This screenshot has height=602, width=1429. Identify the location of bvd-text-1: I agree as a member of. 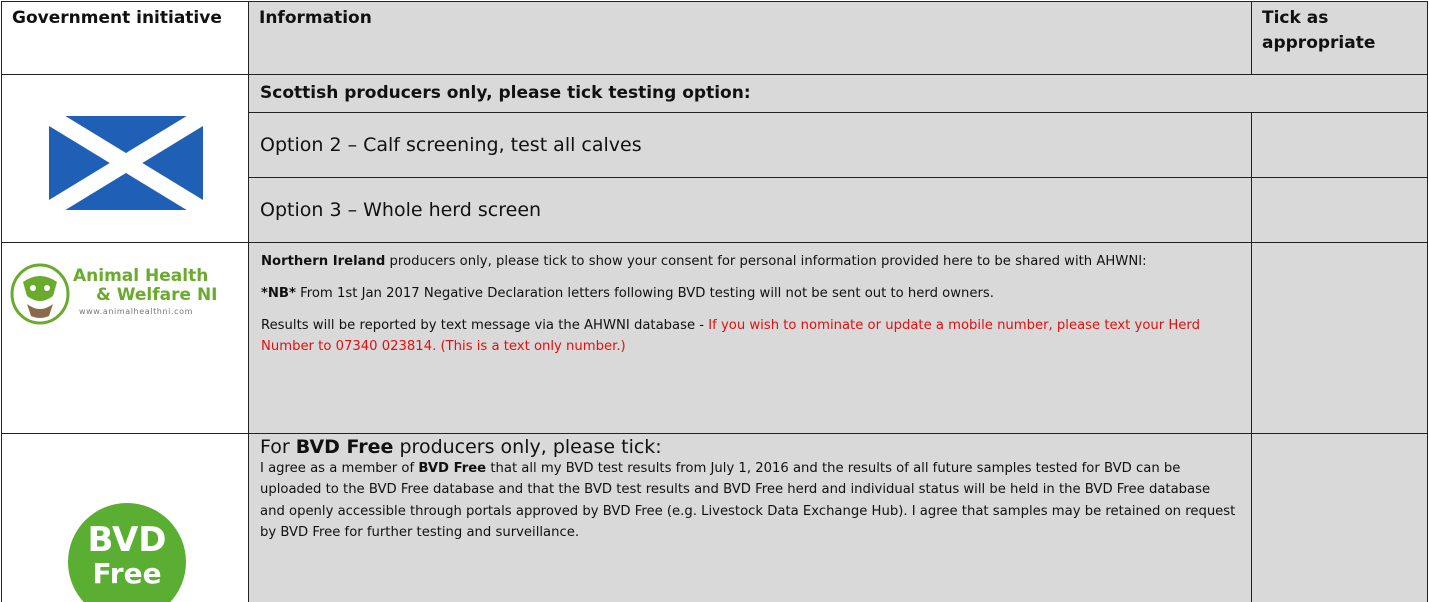
(339, 468).